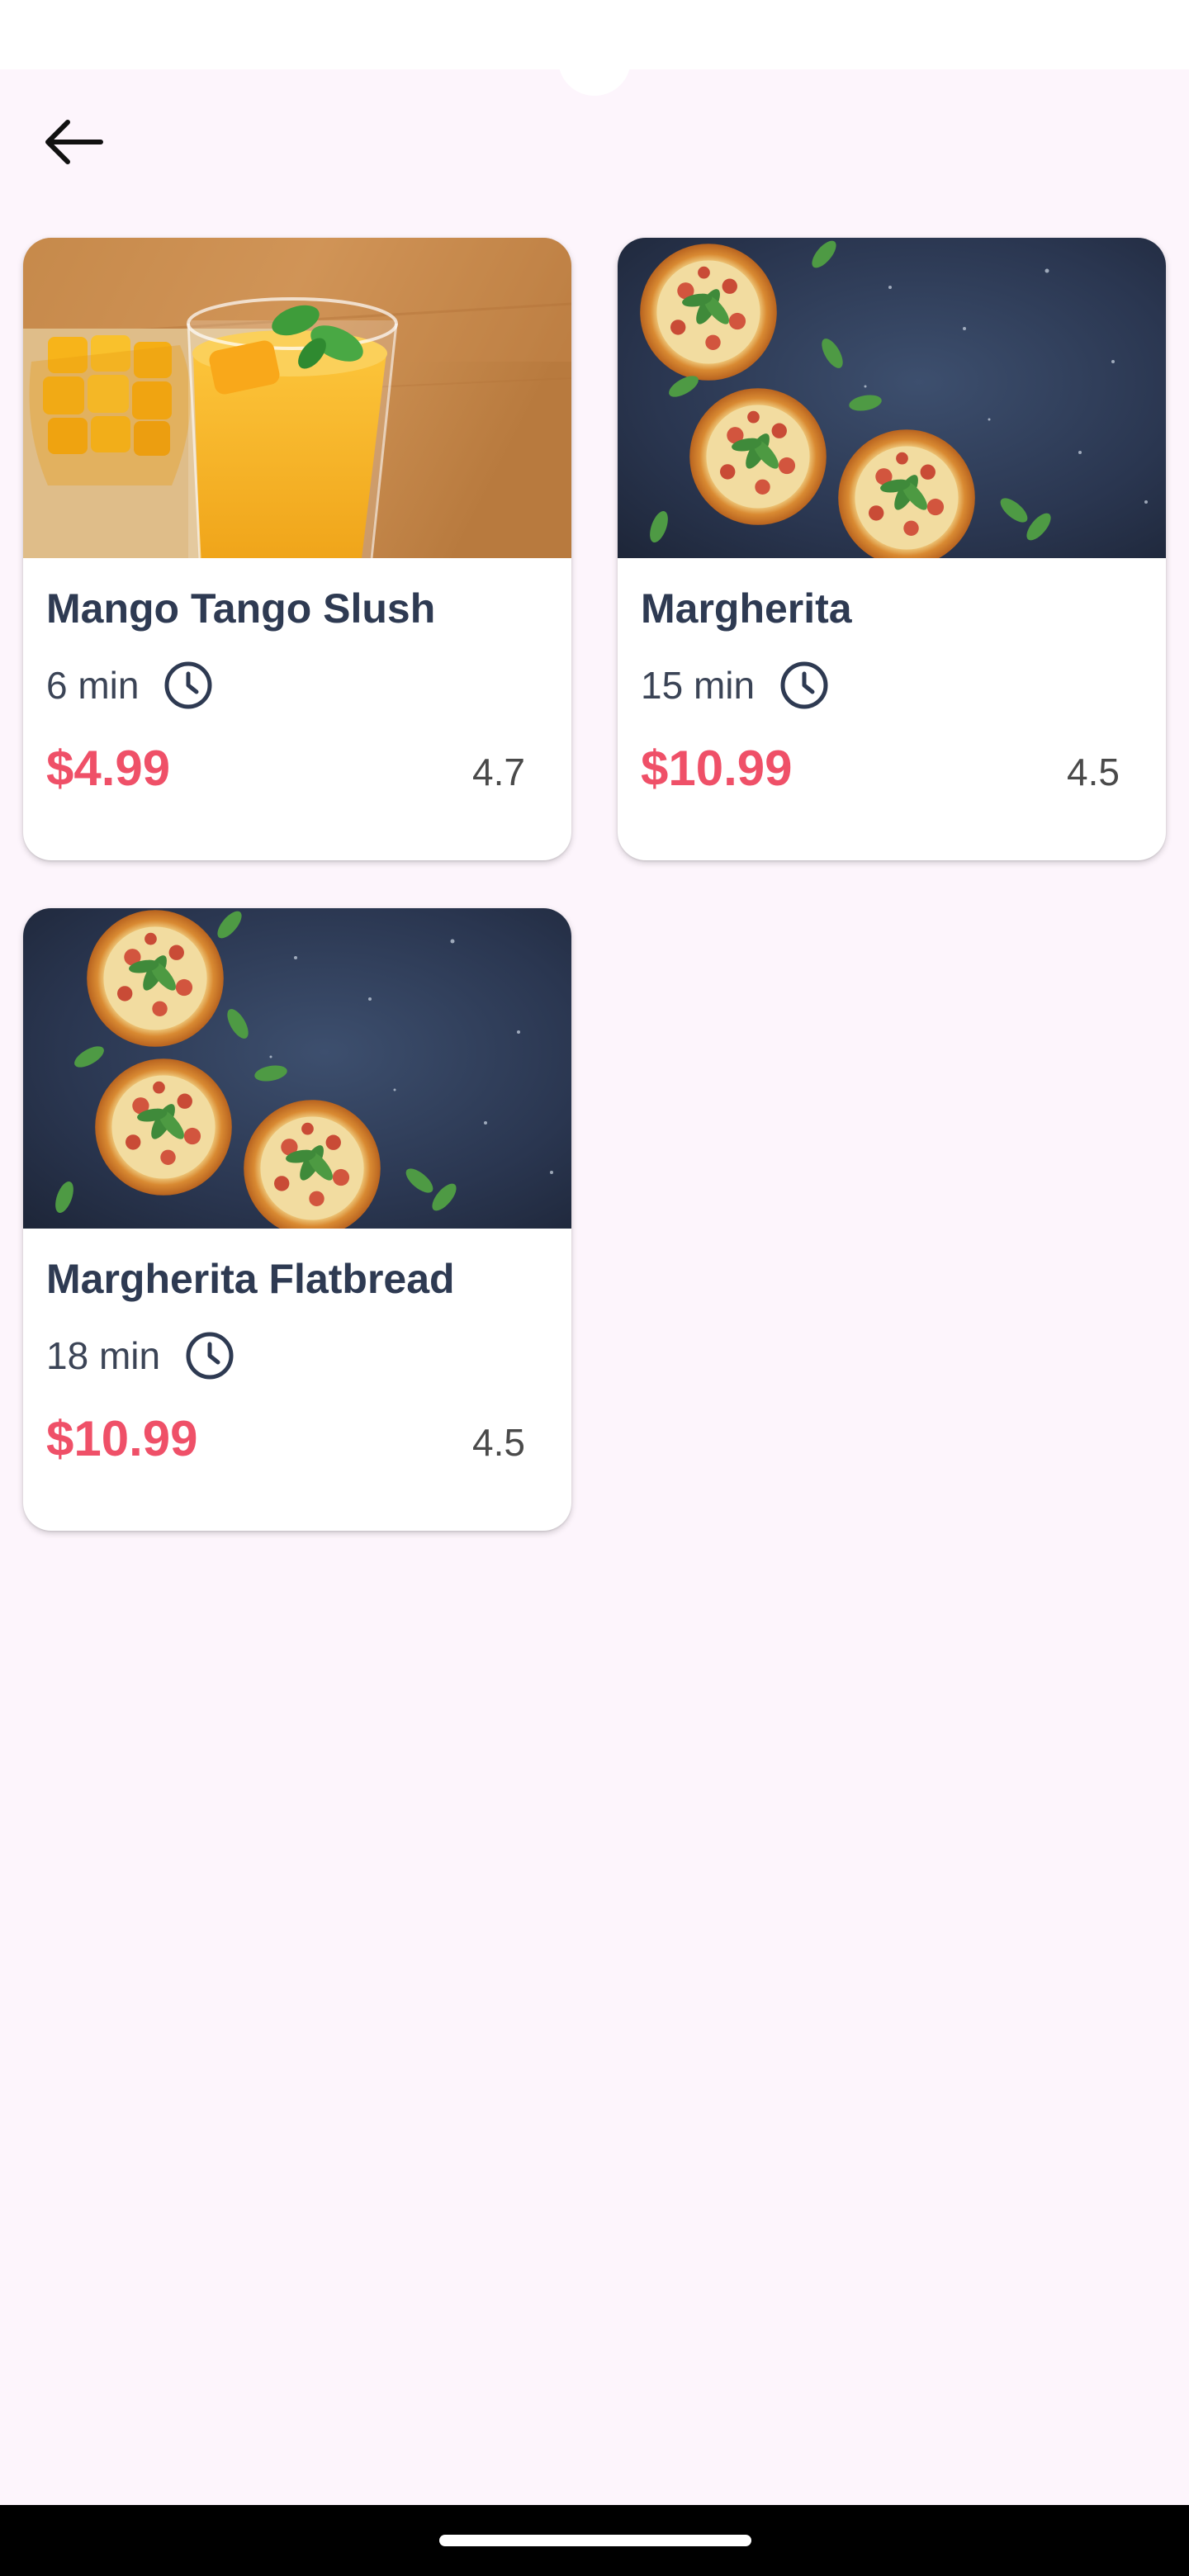  I want to click on prep-time-row: 6 min, so click(130, 685).